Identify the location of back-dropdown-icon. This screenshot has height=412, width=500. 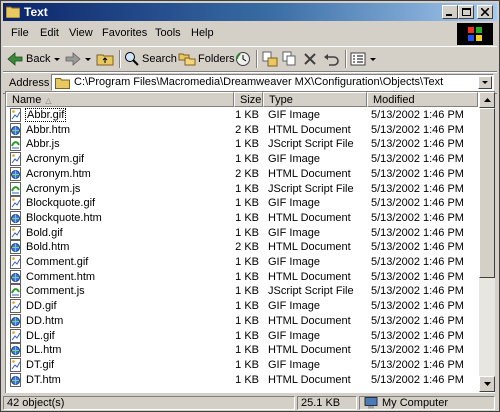
(57, 59).